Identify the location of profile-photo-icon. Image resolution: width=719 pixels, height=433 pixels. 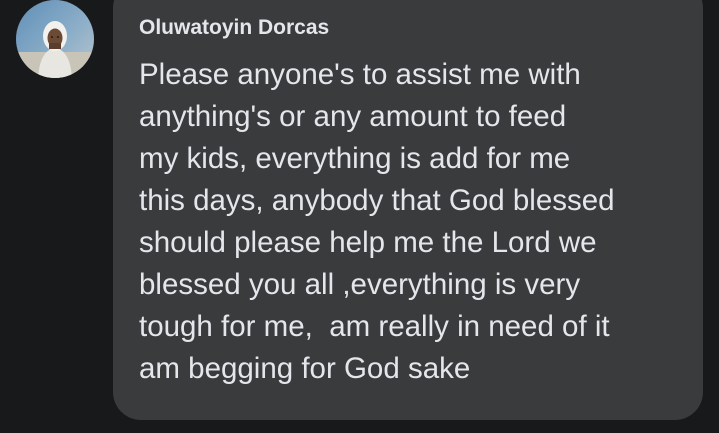
(55, 39).